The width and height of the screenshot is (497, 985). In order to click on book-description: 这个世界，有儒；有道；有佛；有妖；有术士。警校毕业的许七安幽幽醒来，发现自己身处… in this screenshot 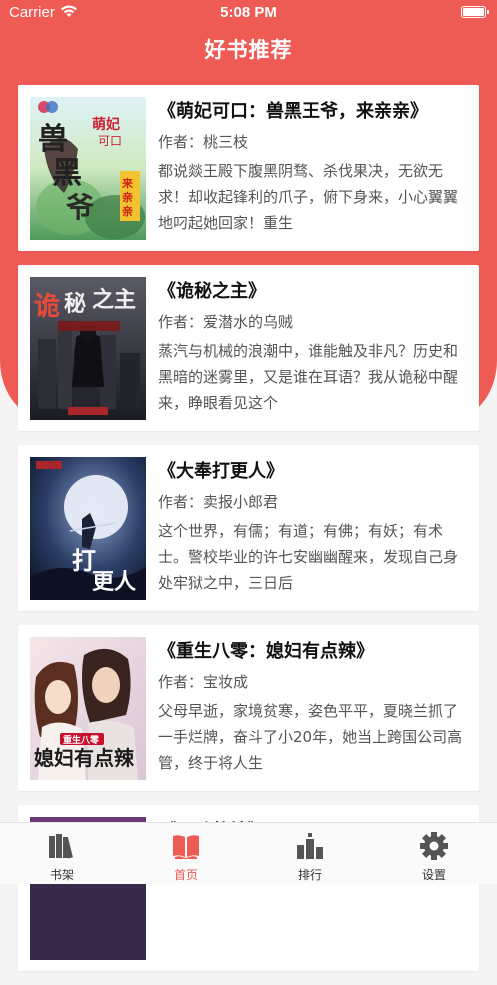, I will do `click(308, 557)`.